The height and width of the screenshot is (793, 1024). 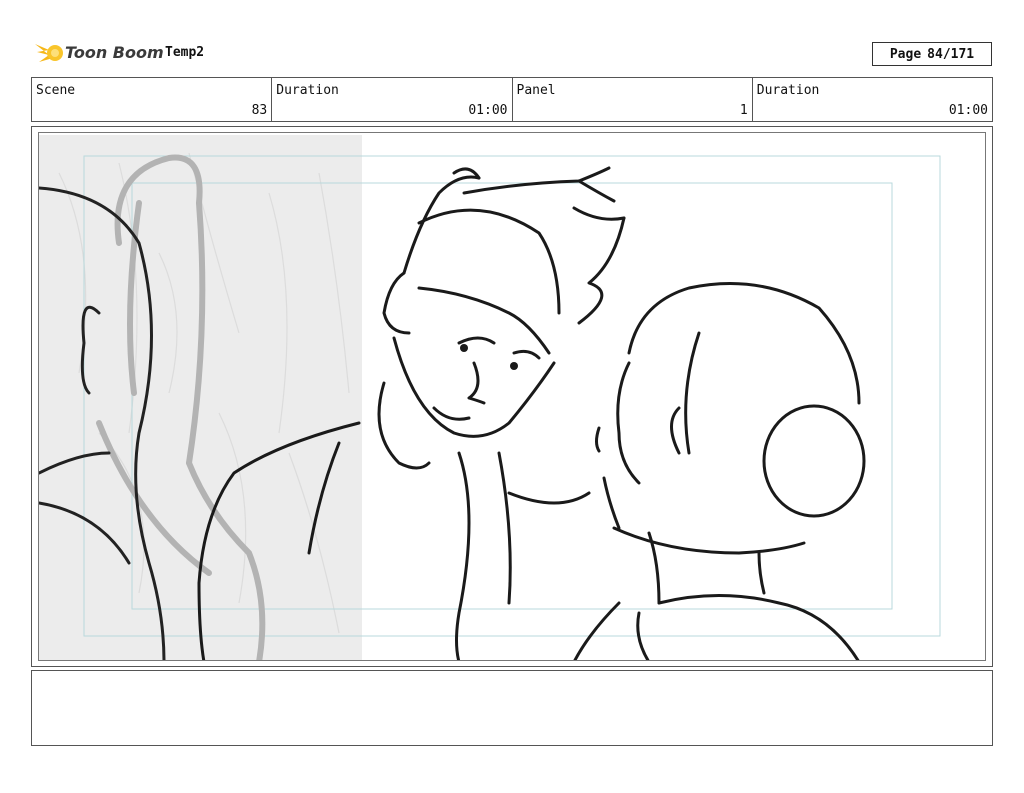 I want to click on page-indicator: Page 84/171, so click(x=932, y=54).